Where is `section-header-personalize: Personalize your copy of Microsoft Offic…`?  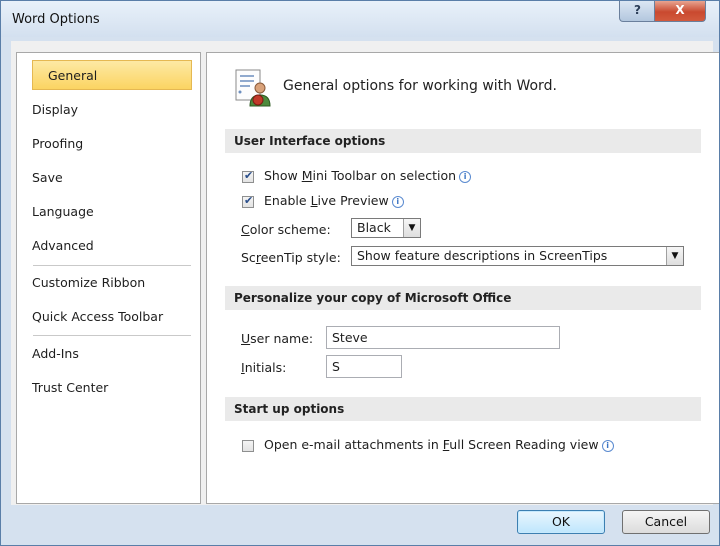
section-header-personalize: Personalize your copy of Microsoft Offic… is located at coordinates (463, 298).